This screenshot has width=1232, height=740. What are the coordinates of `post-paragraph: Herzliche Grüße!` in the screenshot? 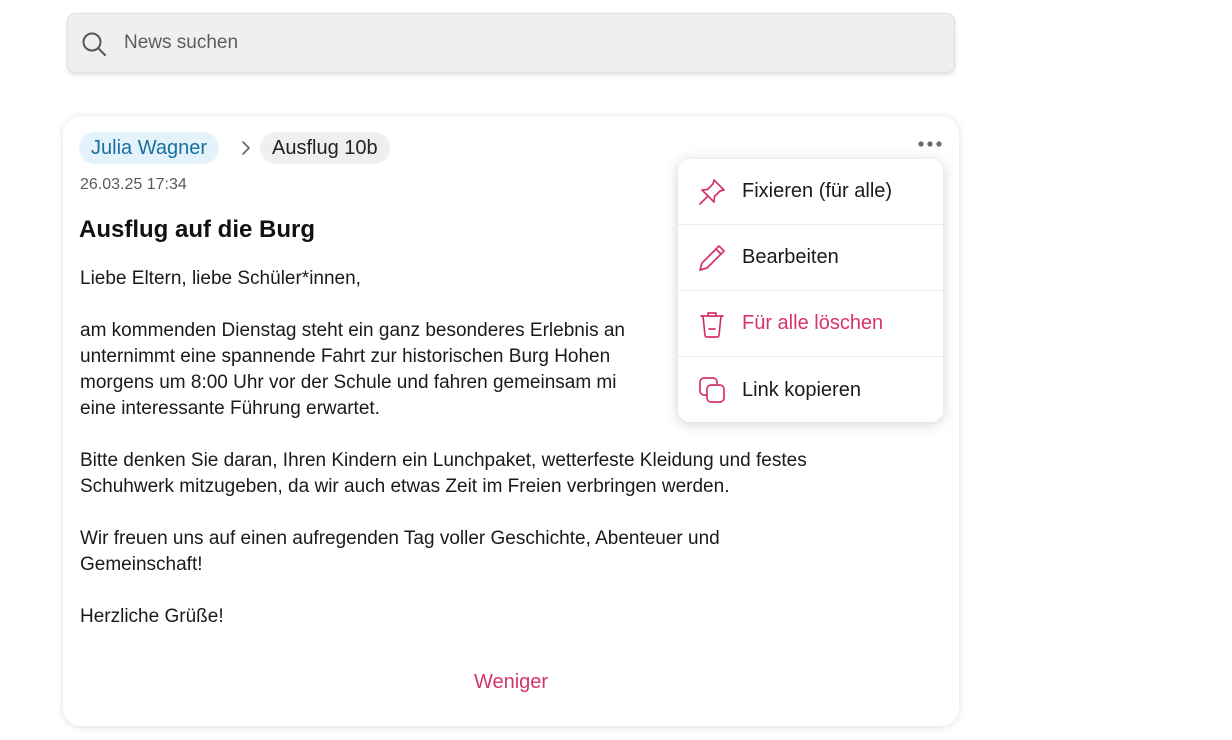 It's located at (152, 616).